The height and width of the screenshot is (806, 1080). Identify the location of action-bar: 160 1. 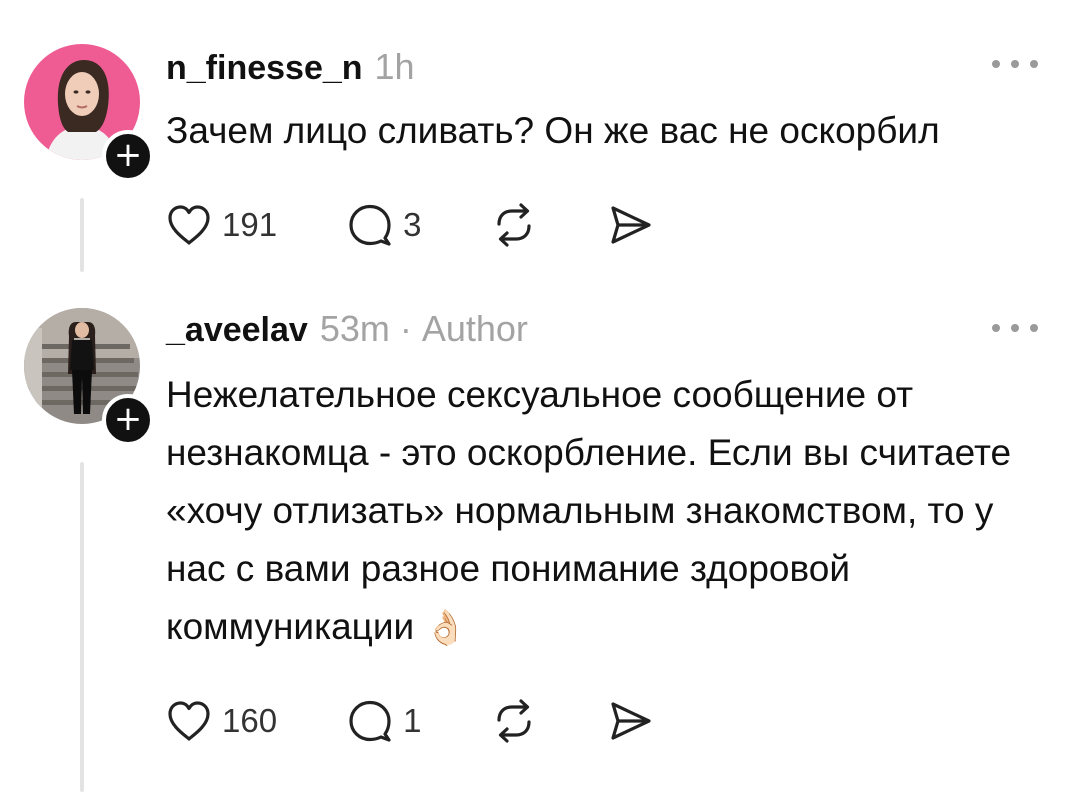
(409, 721).